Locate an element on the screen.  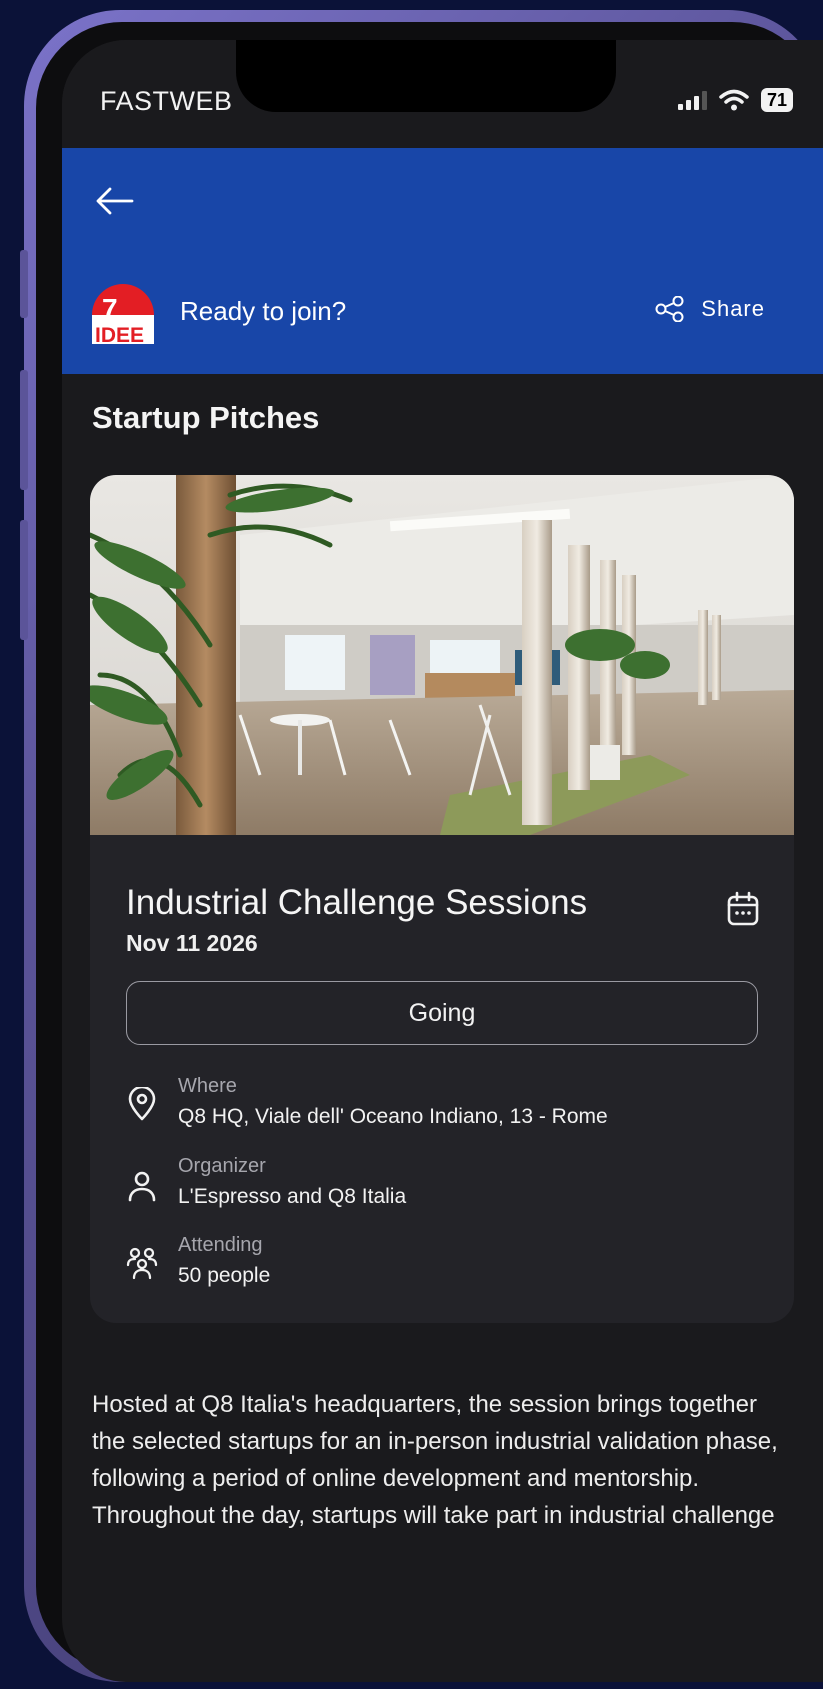
app-header: 7 IDEE Ready to join? Share is located at coordinates (442, 261).